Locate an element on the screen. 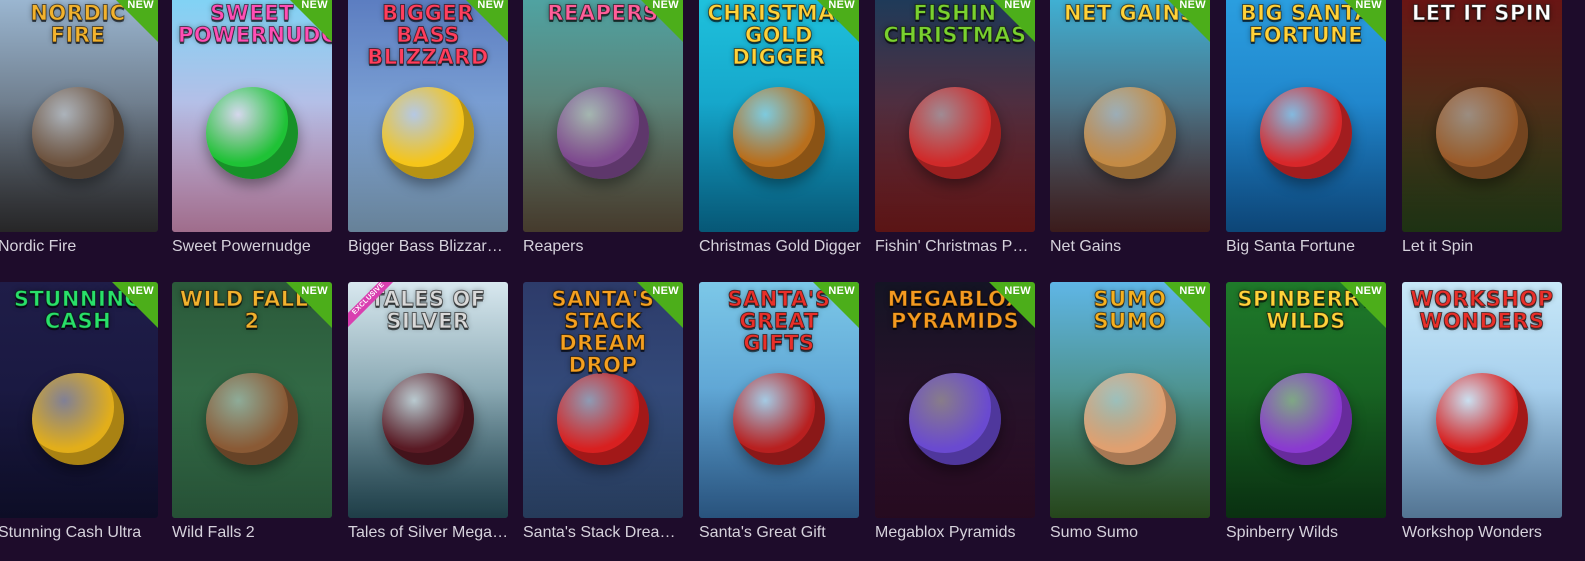  game-tile-megablox-pyramids: MEGABLOX PYRAMIDS NEW Megablox Pyramids is located at coordinates (955, 417).